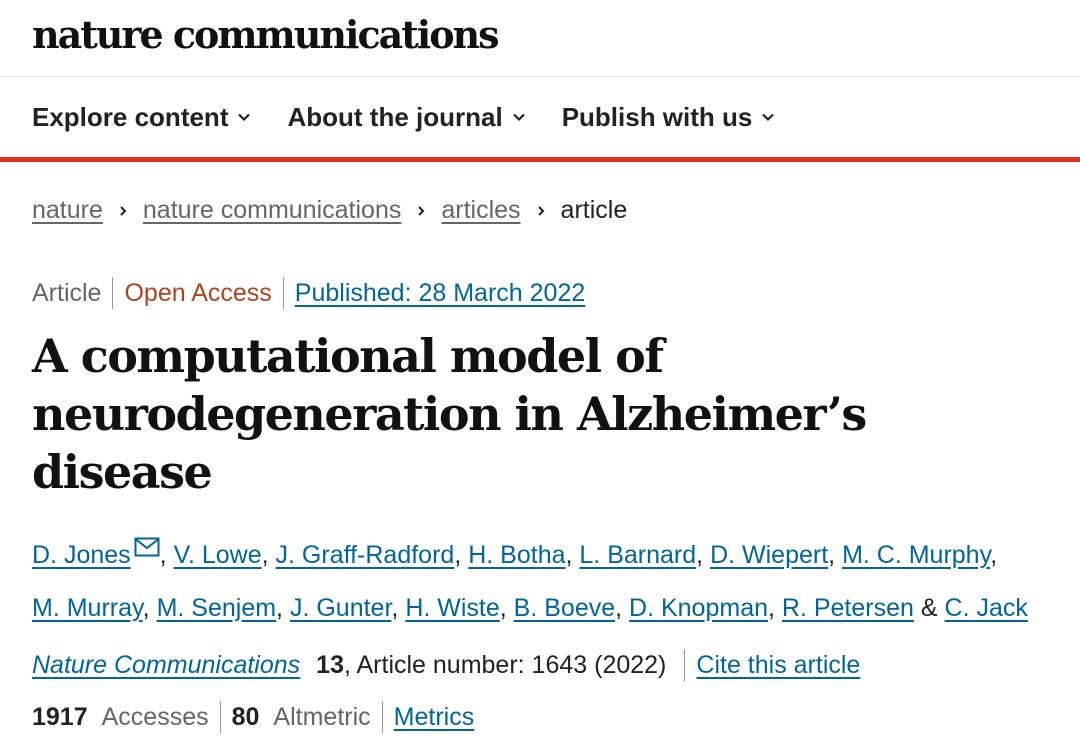  Describe the element at coordinates (778, 665) in the screenshot. I see `cite-this-article-link: Cite this article` at that location.